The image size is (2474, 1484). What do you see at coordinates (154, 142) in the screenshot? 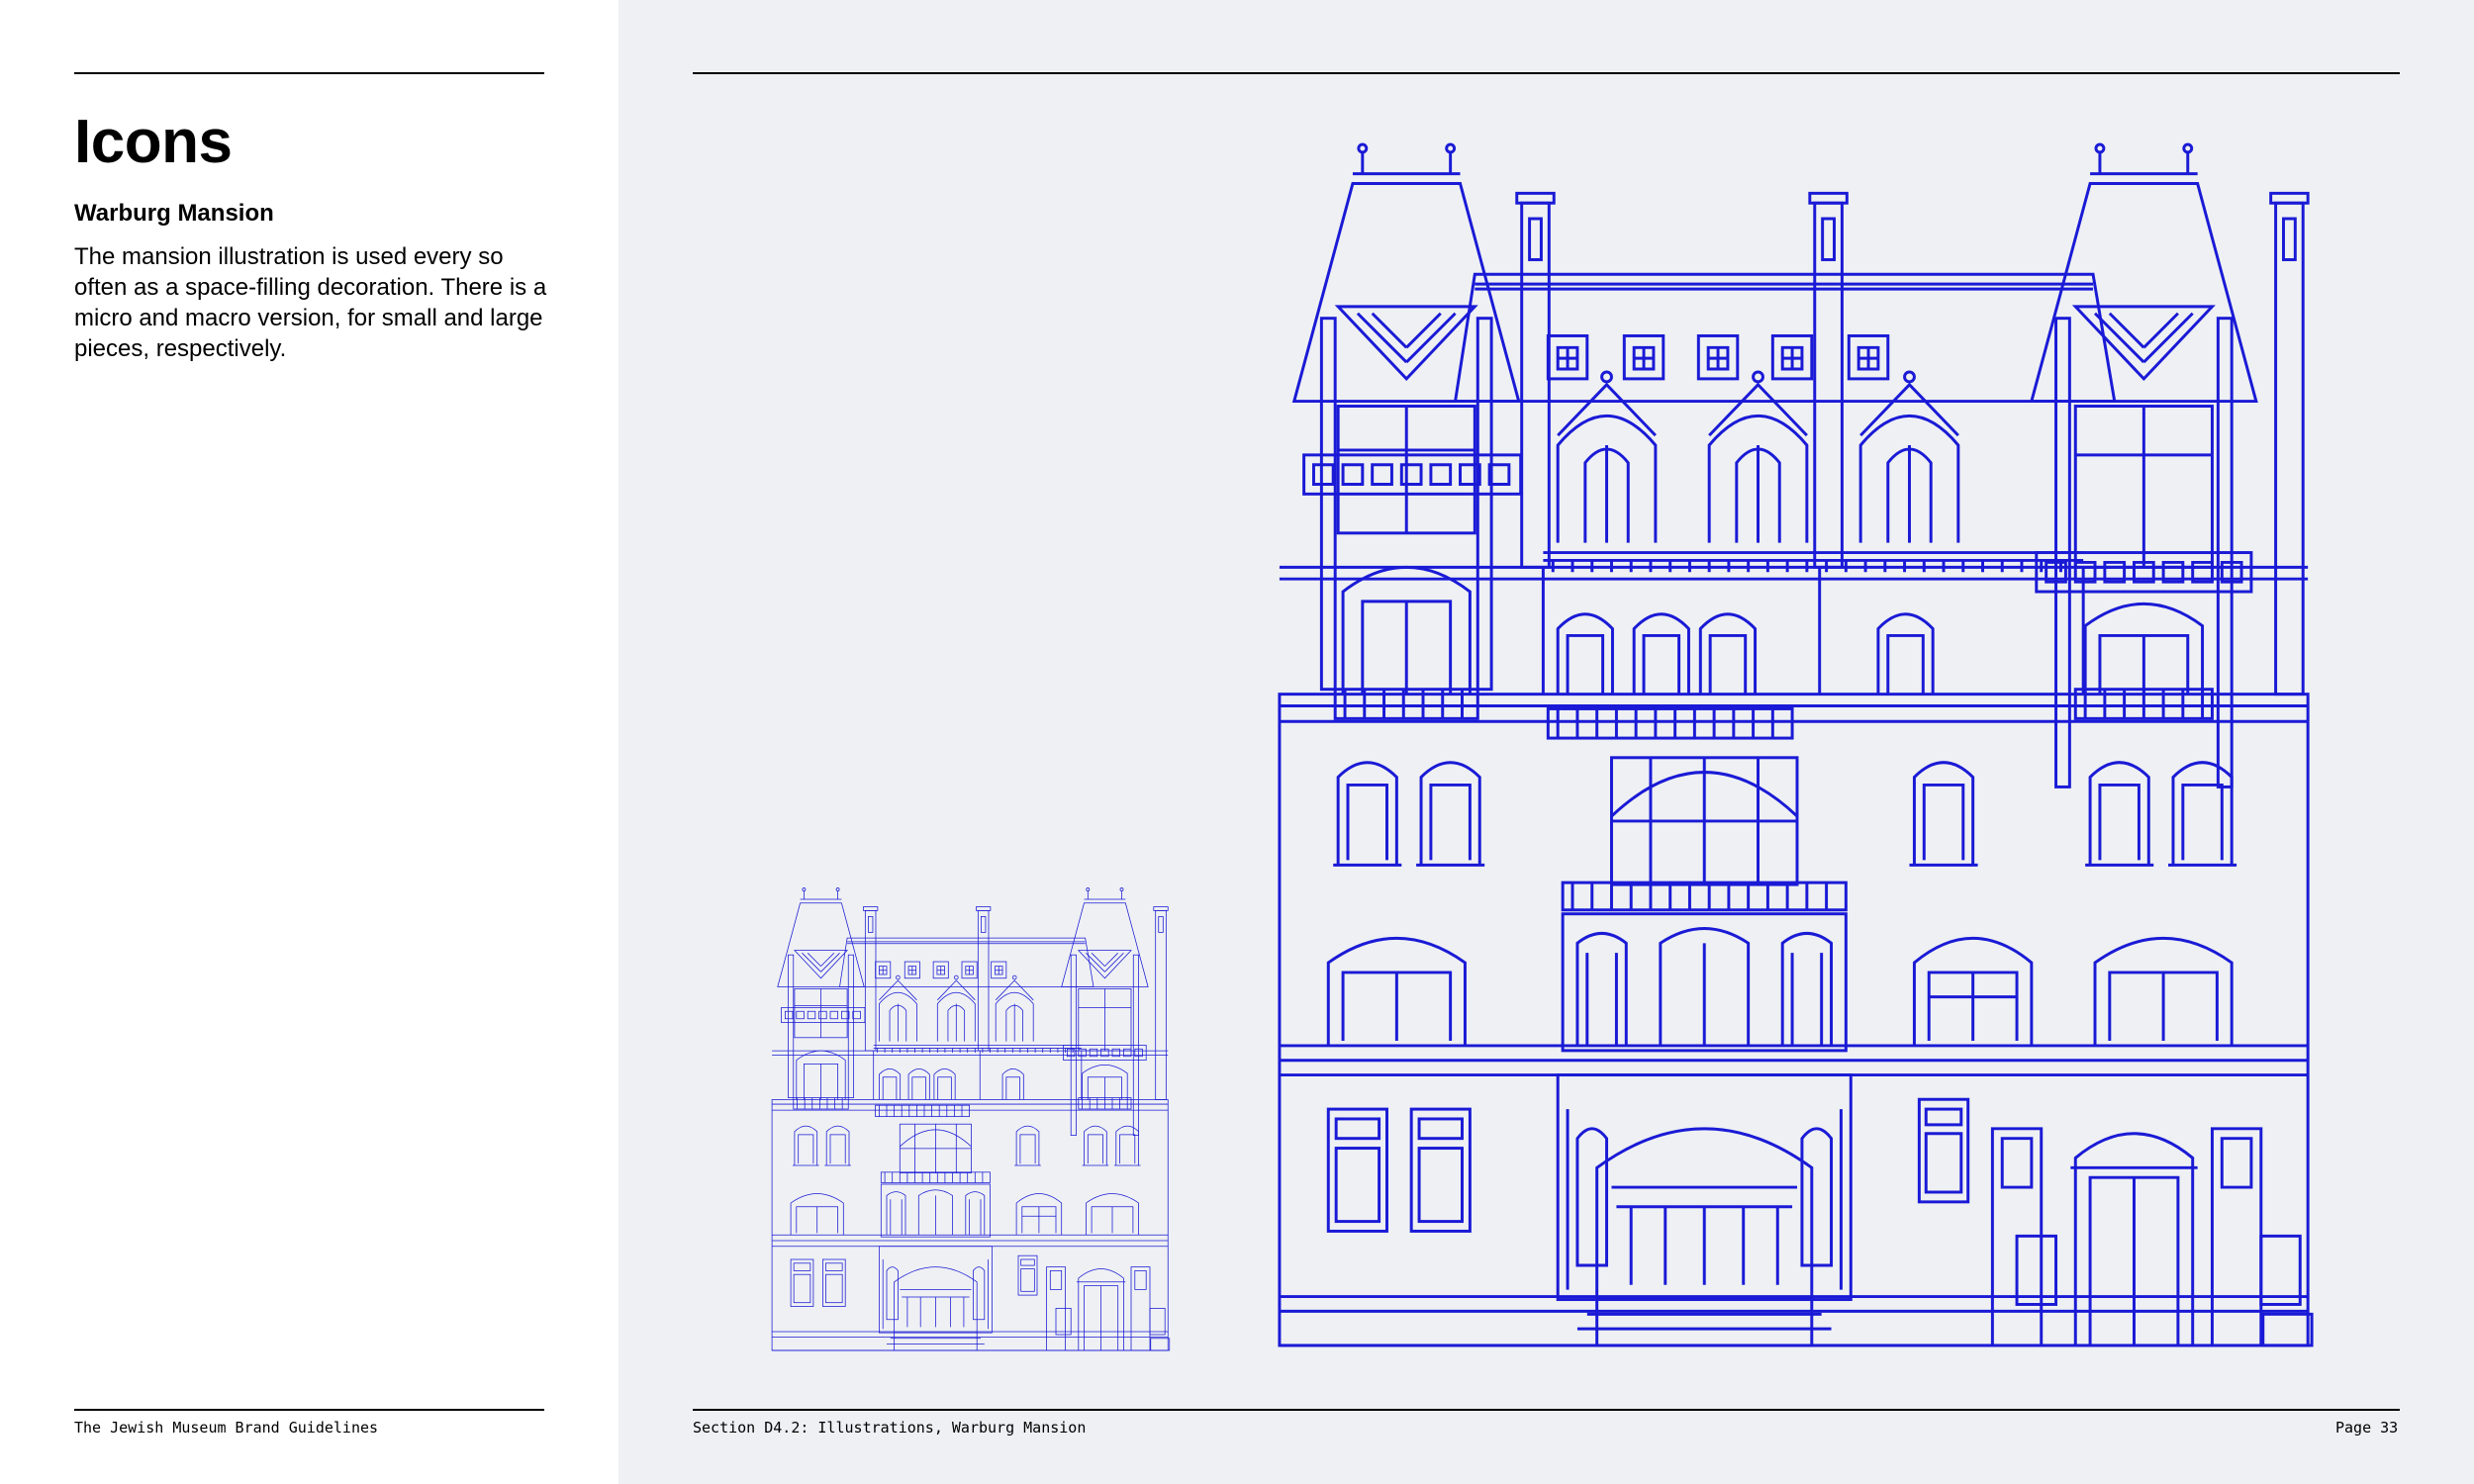
I see `page-title: Icons` at bounding box center [154, 142].